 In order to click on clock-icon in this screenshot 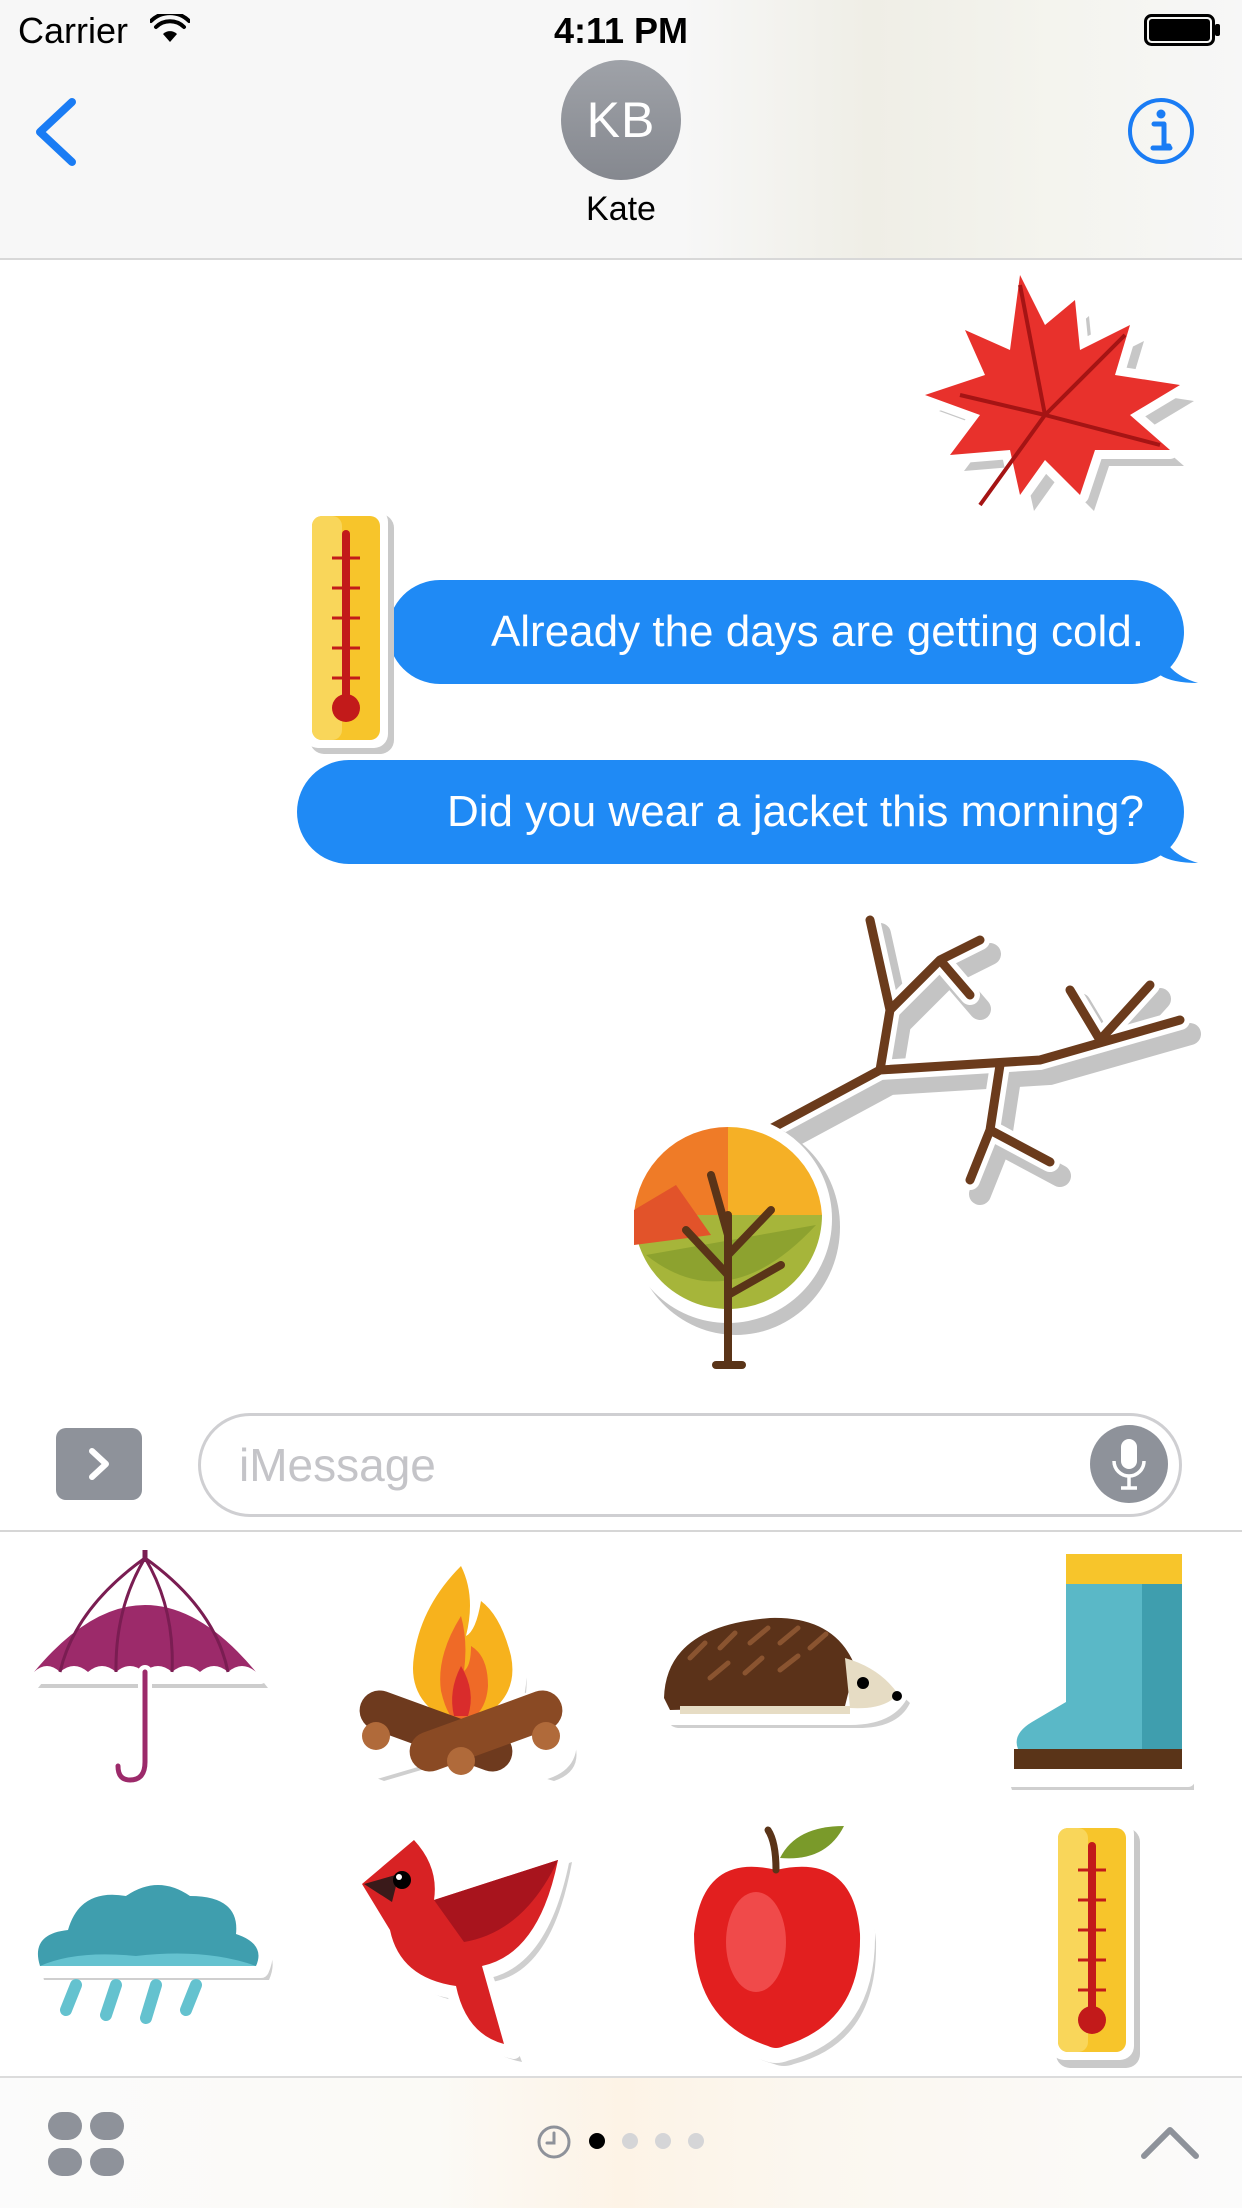, I will do `click(554, 2142)`.